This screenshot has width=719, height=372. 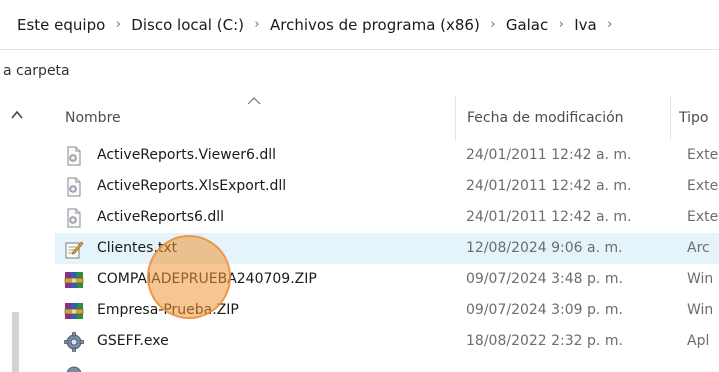 I want to click on file-name: ActiveReports.Viewer6.dll, so click(x=187, y=155).